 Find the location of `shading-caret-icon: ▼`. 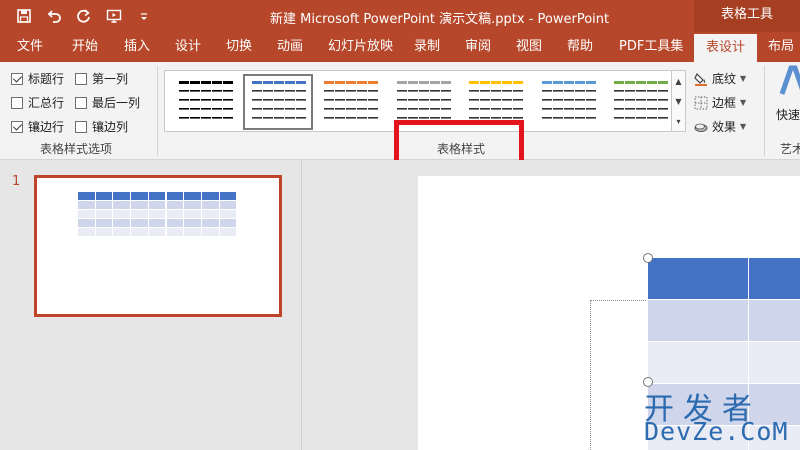

shading-caret-icon: ▼ is located at coordinates (743, 78).